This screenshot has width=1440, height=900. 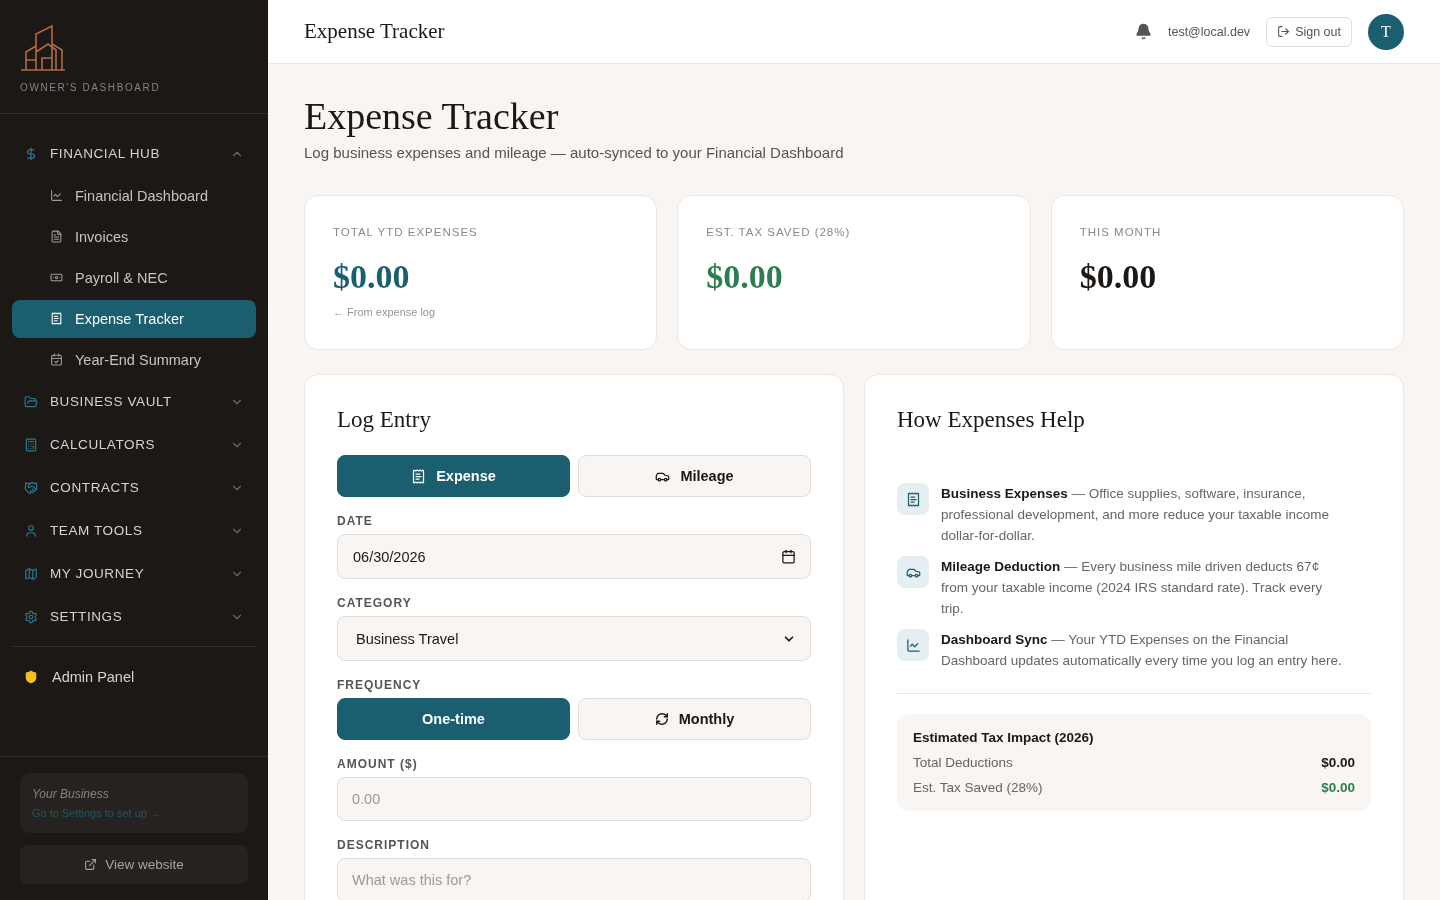 I want to click on stat-label: EST. TAX SAVED (28%), so click(x=779, y=232).